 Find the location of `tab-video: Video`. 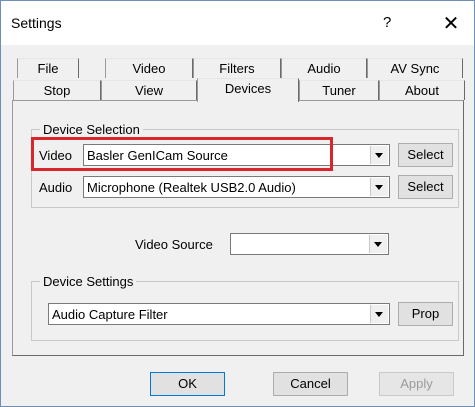

tab-video: Video is located at coordinates (149, 68).